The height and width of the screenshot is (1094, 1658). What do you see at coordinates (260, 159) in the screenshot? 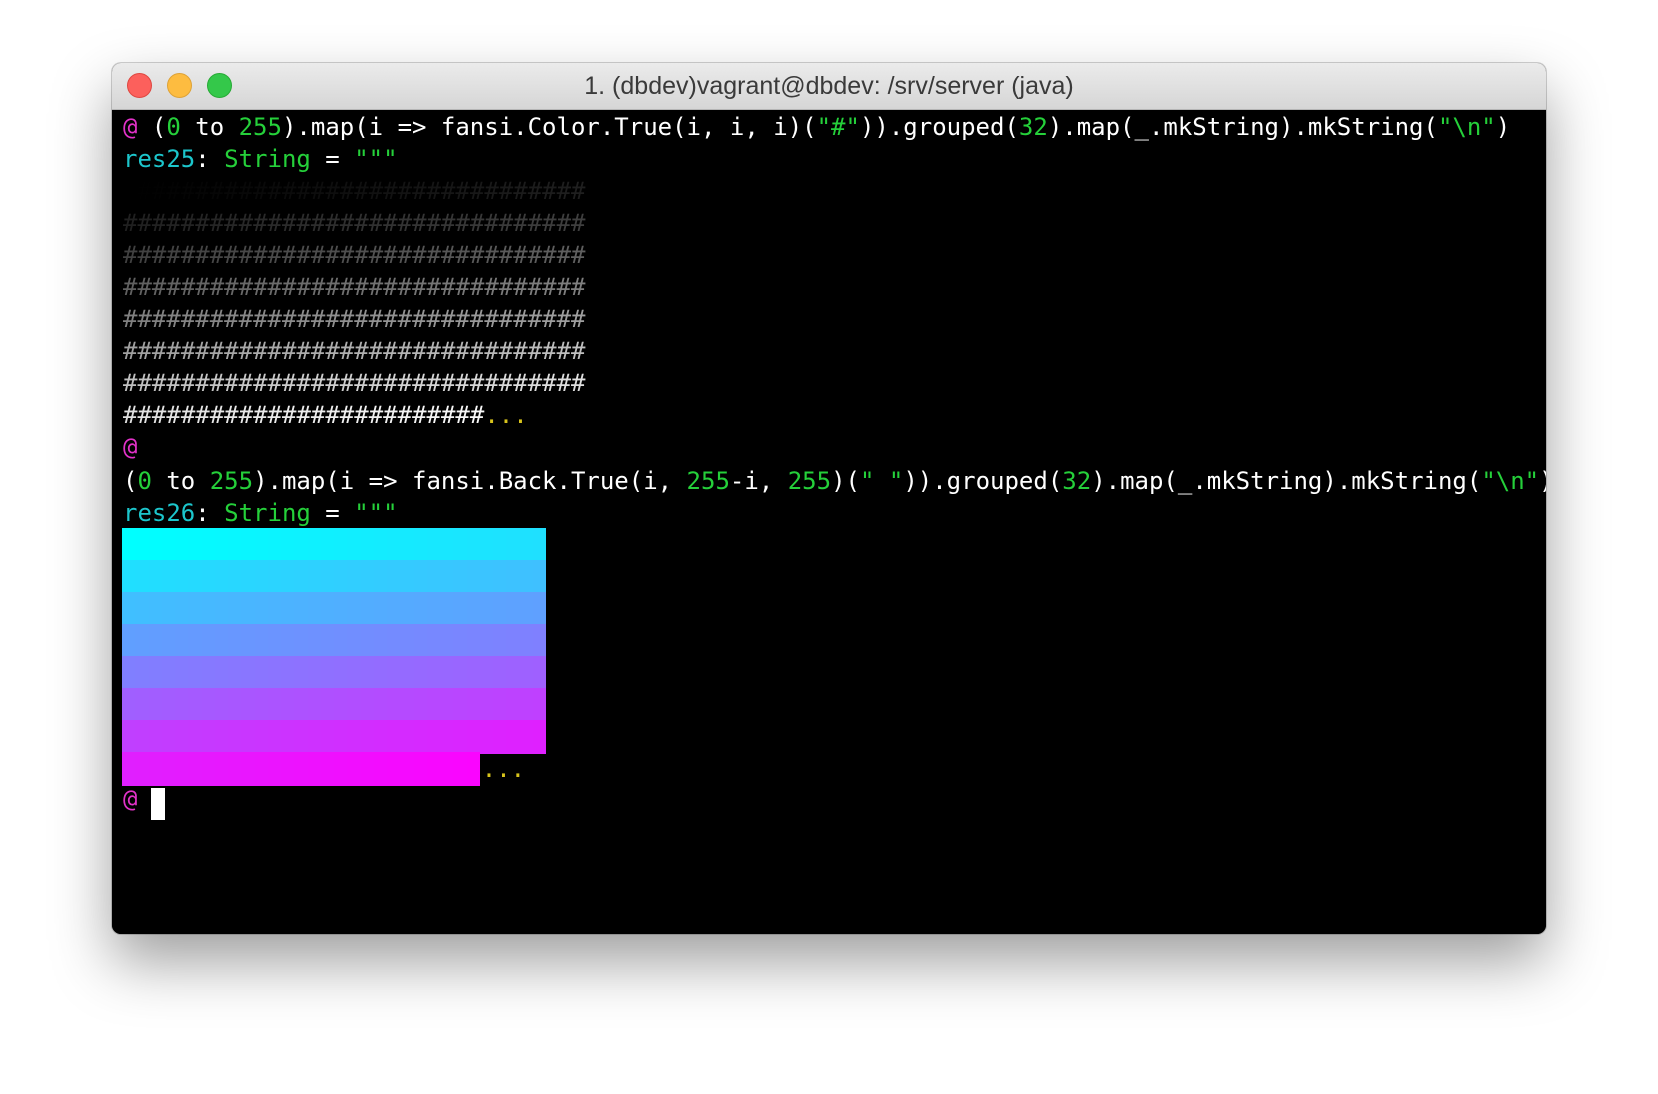
I see `result-line-res25: res25: String = """` at bounding box center [260, 159].